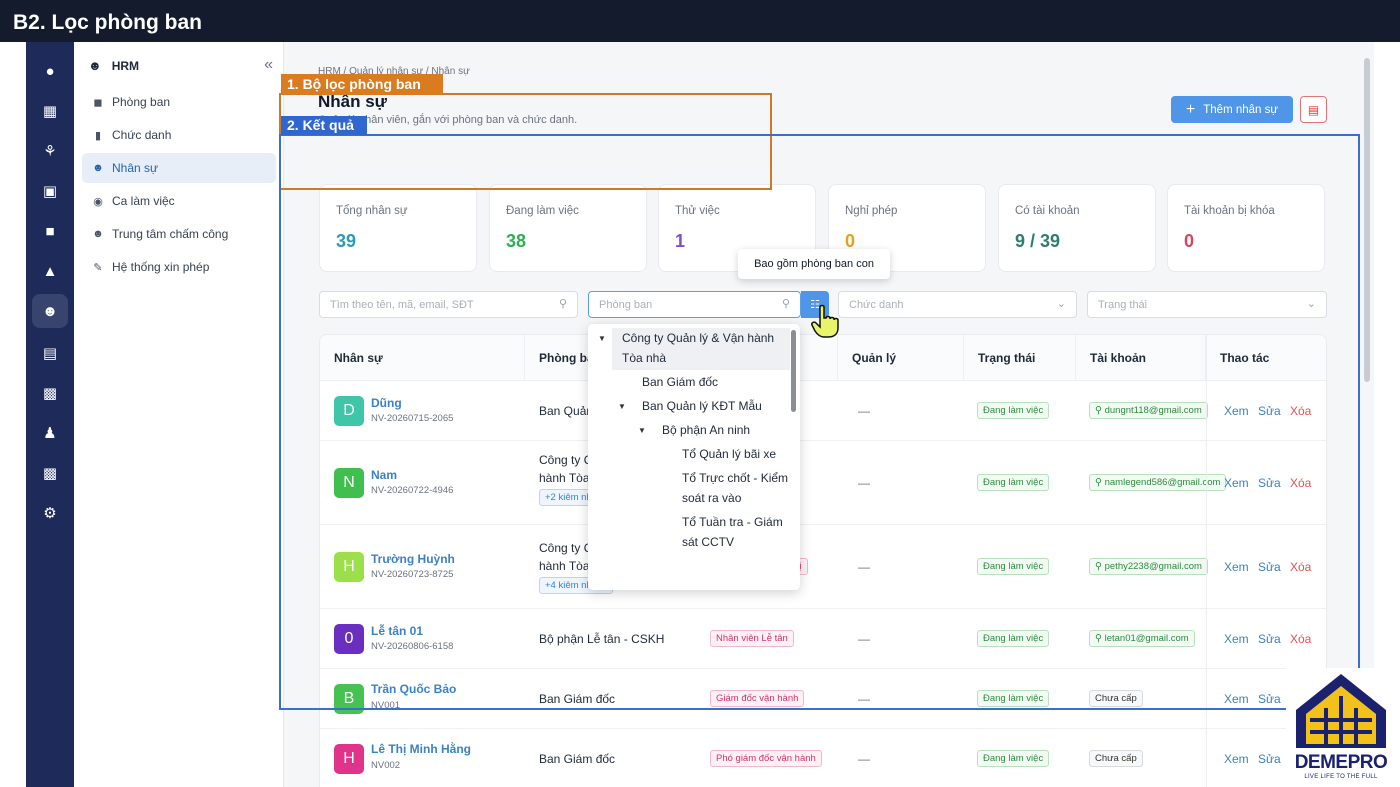 The image size is (1400, 787). What do you see at coordinates (50, 111) in the screenshot?
I see `building-icon: ▦` at bounding box center [50, 111].